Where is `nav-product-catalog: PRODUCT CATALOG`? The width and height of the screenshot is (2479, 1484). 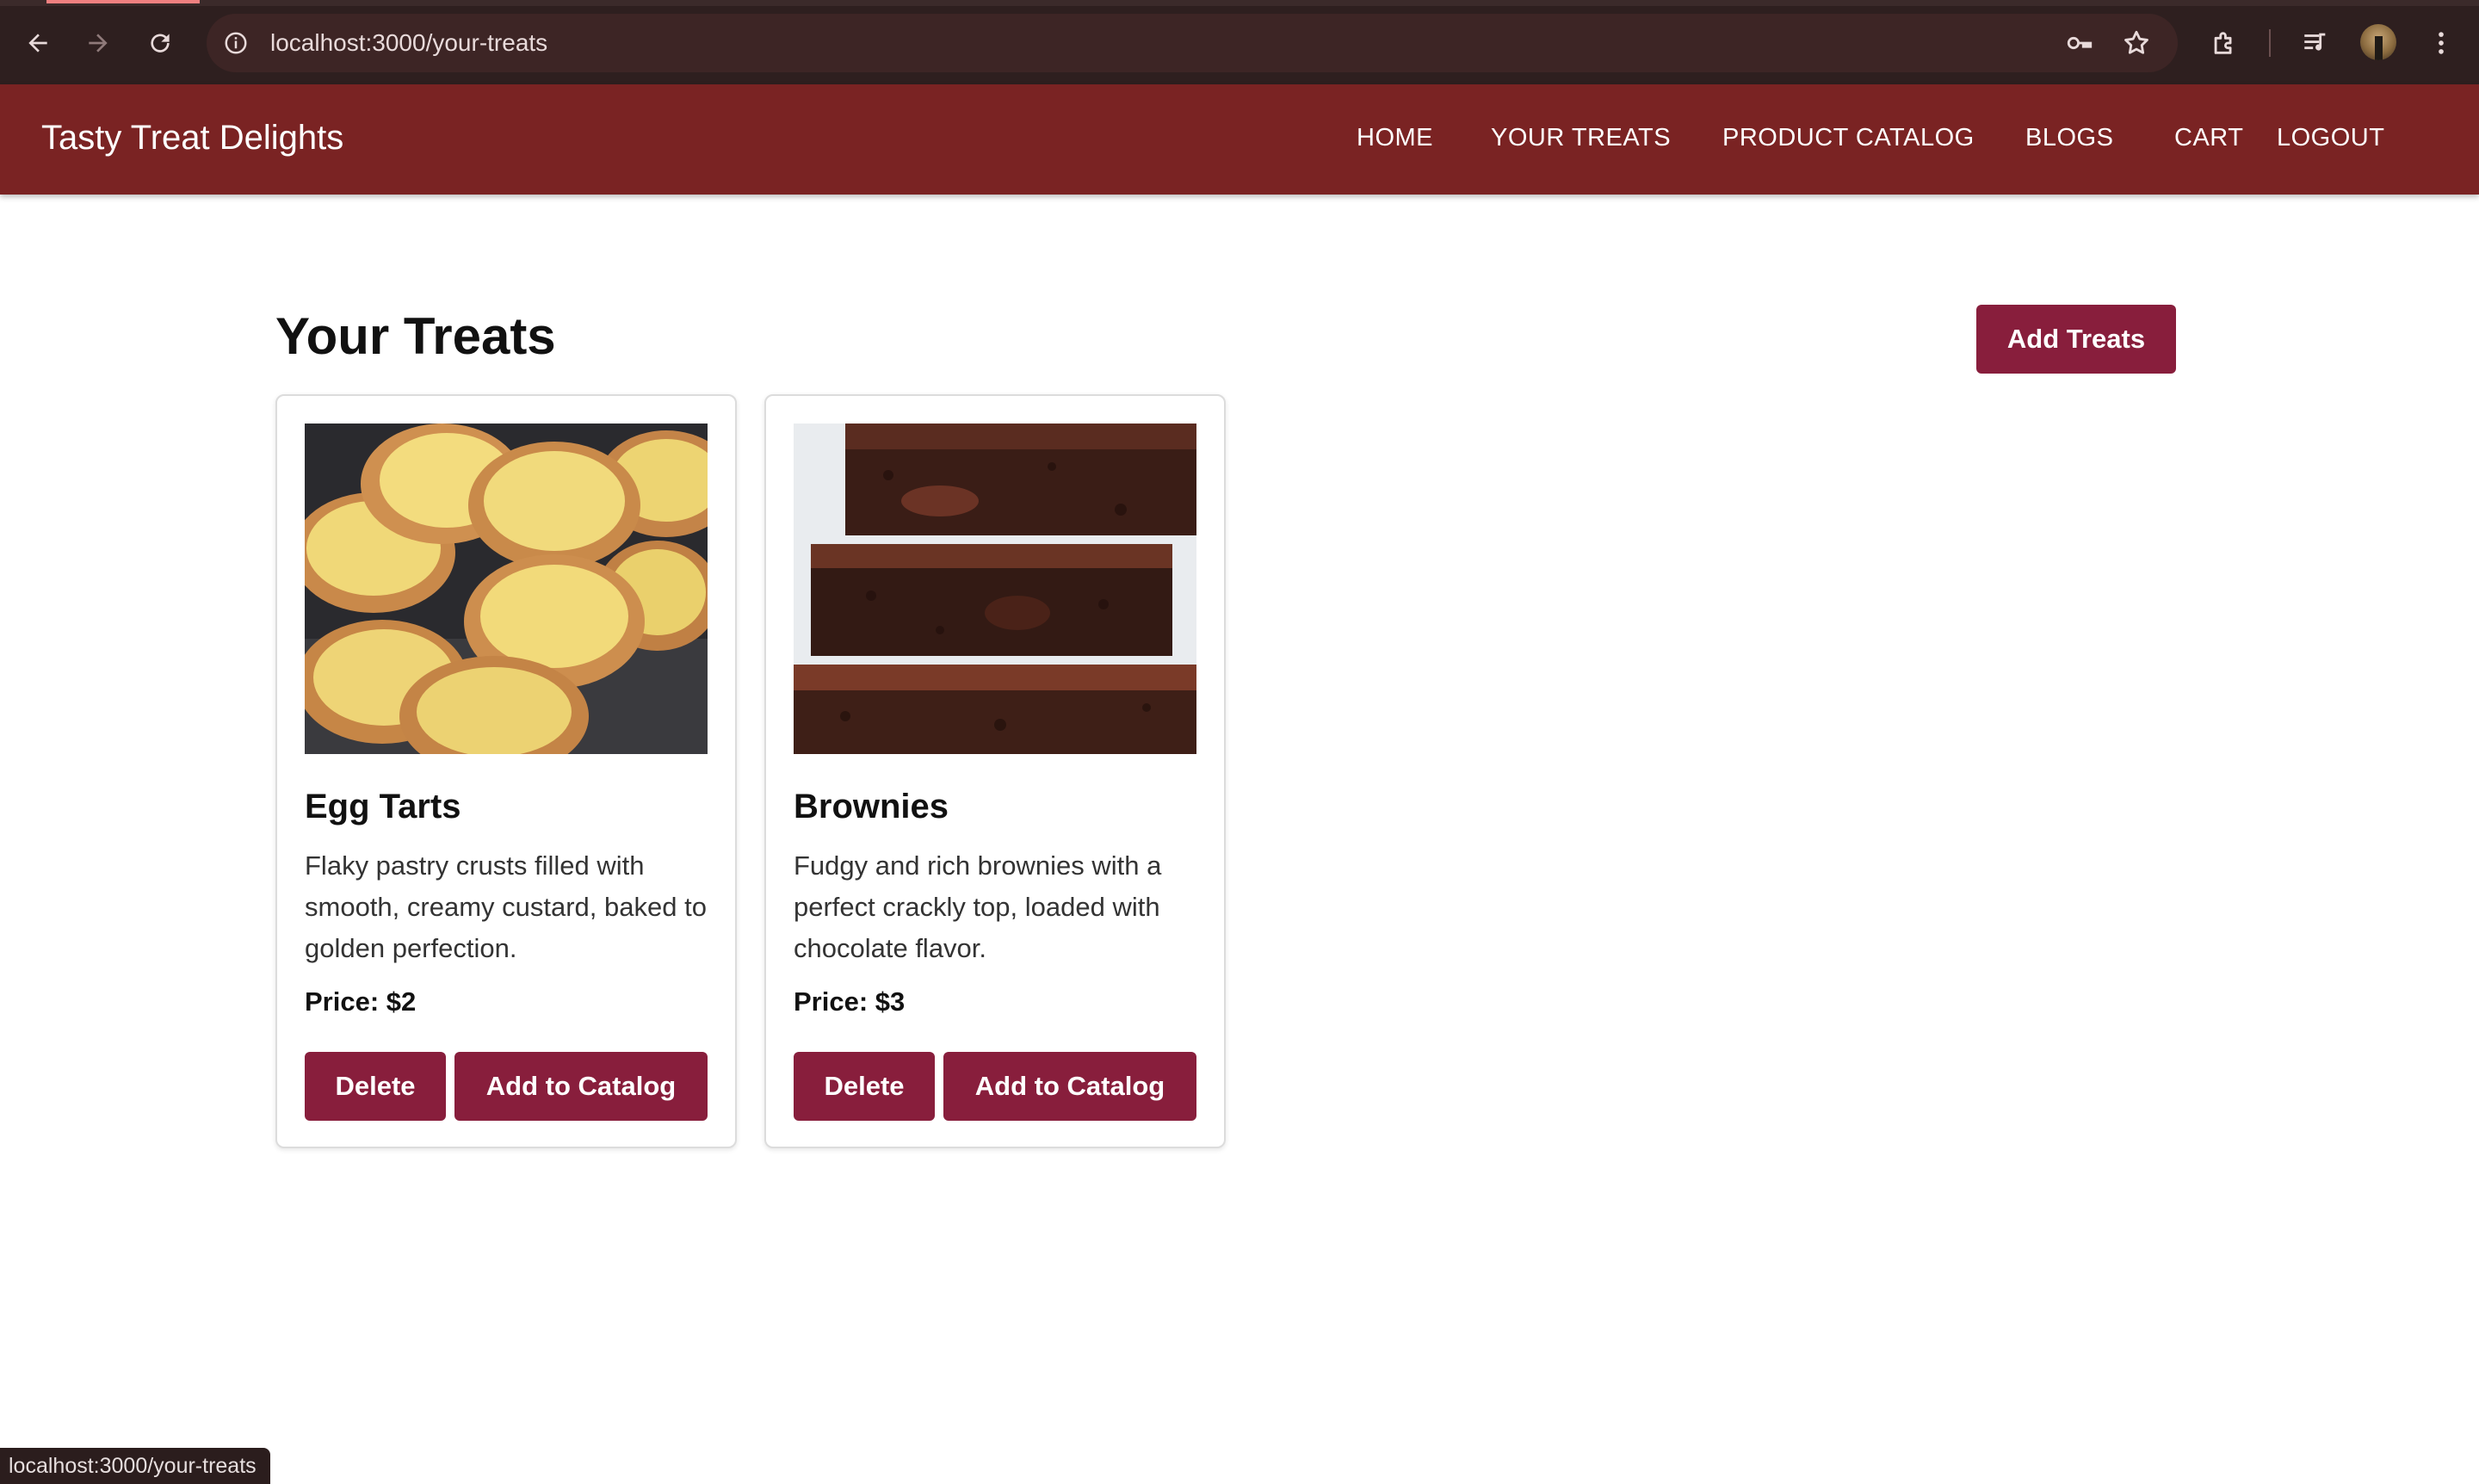 nav-product-catalog: PRODUCT CATALOG is located at coordinates (1848, 137).